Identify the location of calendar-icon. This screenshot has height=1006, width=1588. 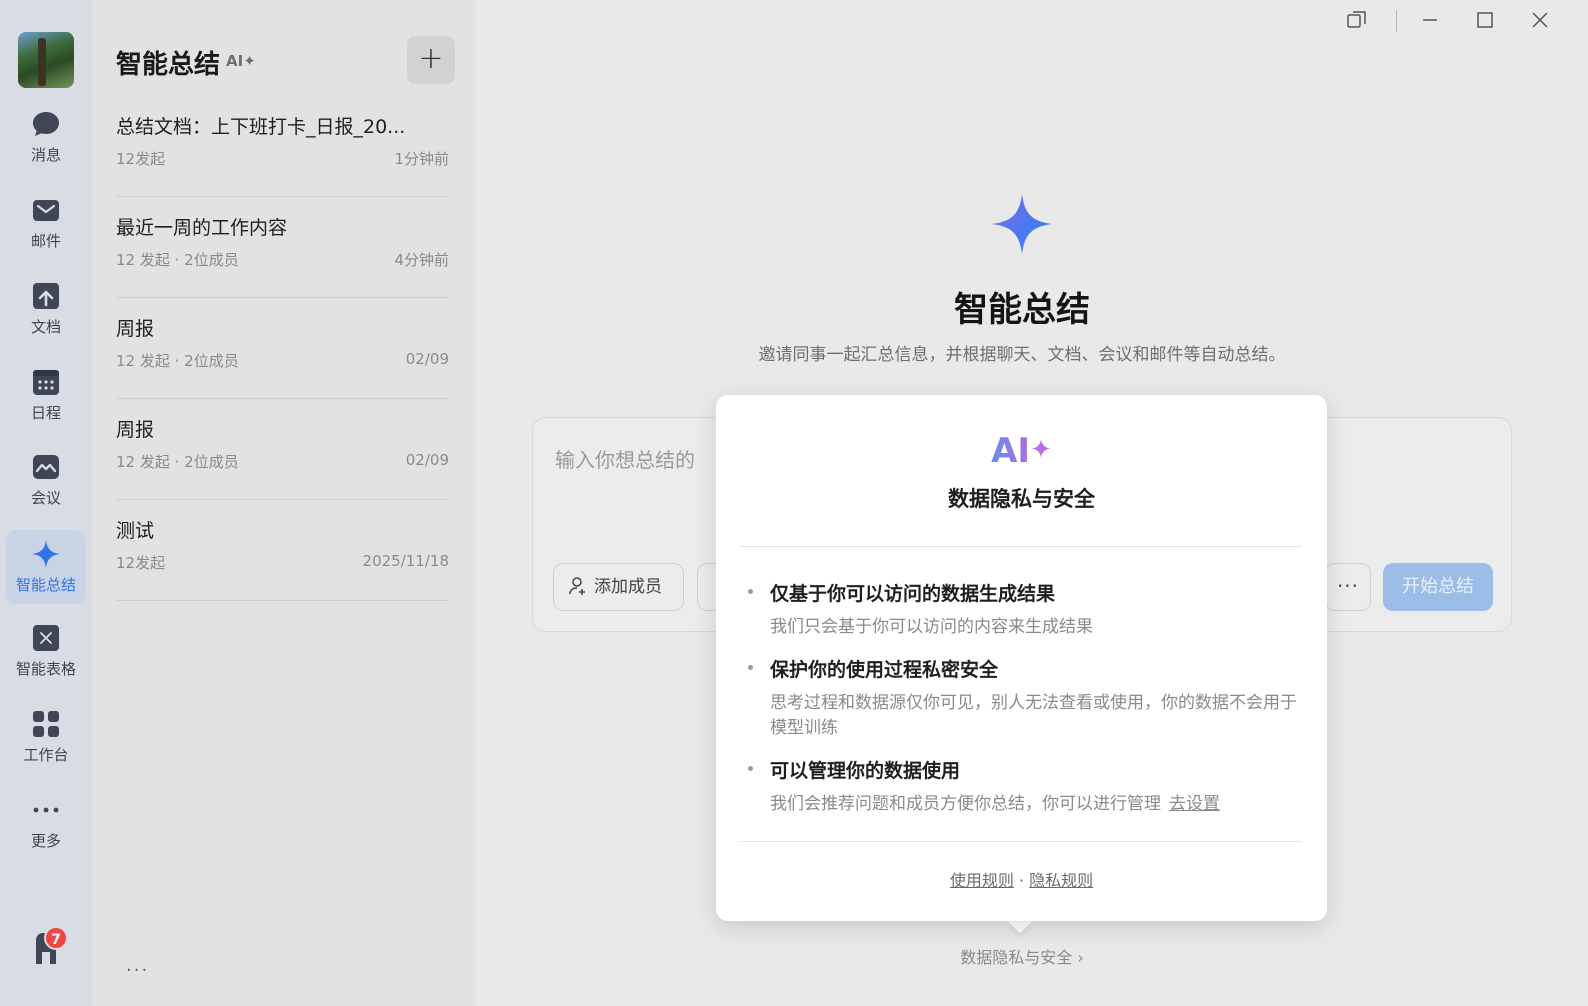
(46, 382).